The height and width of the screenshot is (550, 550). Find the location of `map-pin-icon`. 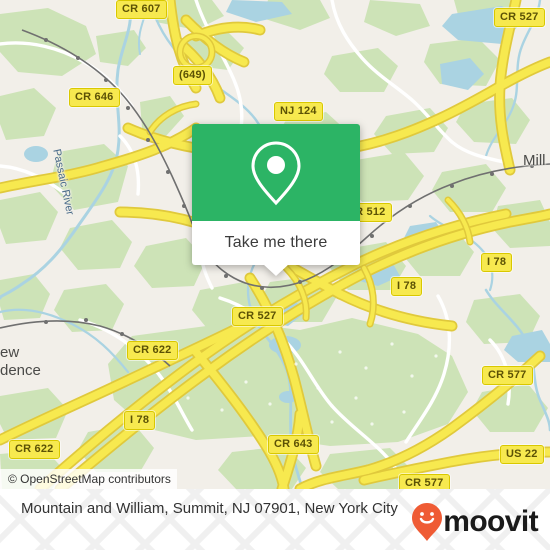

map-pin-icon is located at coordinates (276, 172).